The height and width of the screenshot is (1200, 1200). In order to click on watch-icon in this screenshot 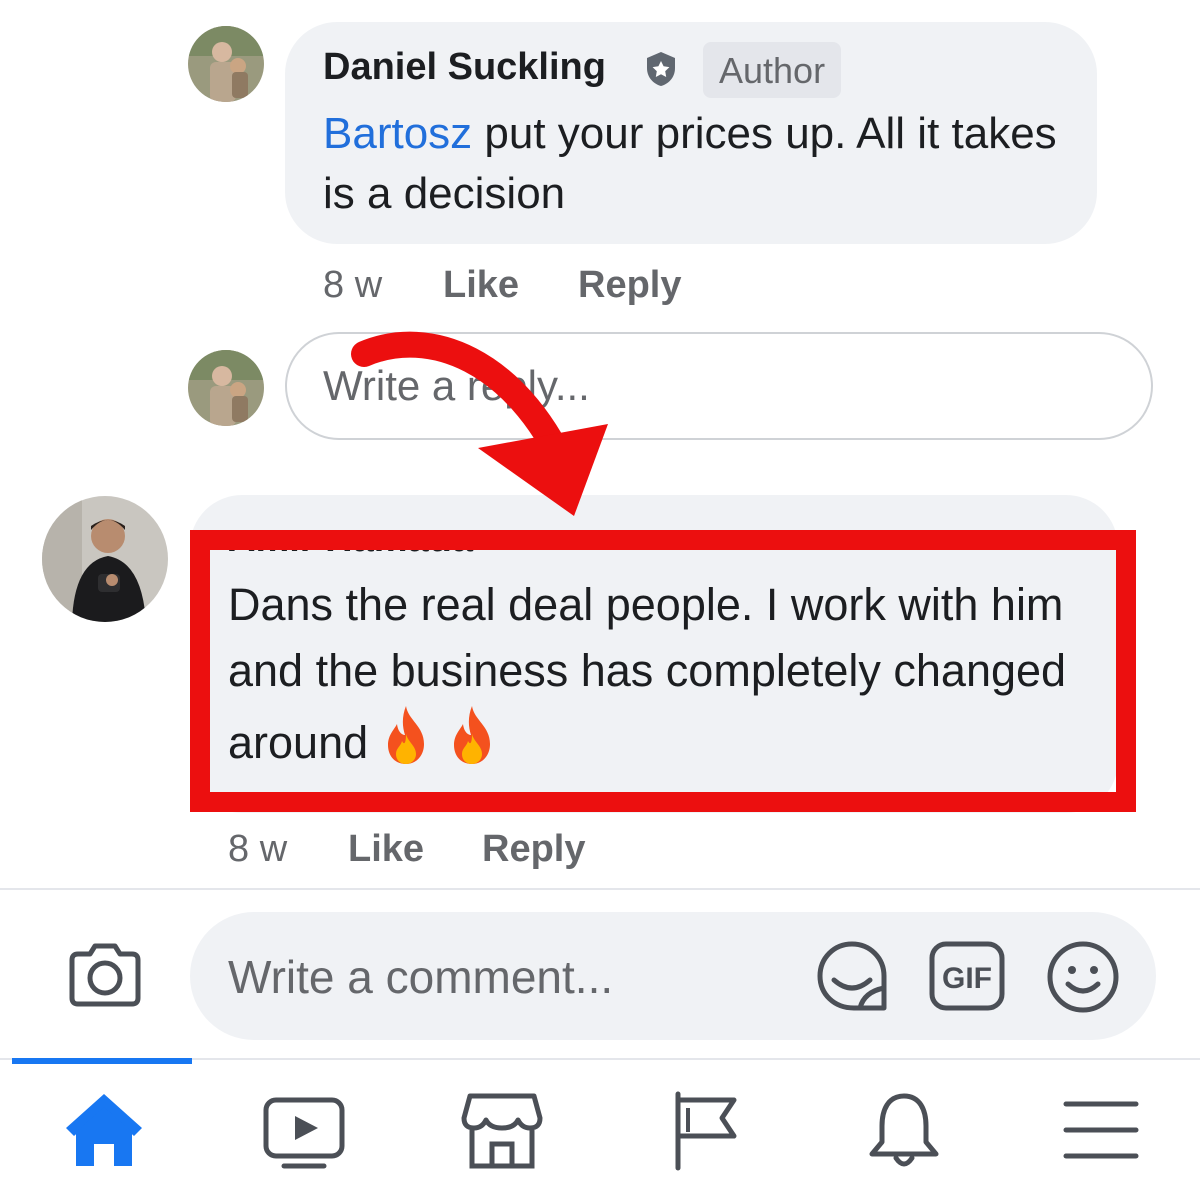, I will do `click(304, 1133)`.